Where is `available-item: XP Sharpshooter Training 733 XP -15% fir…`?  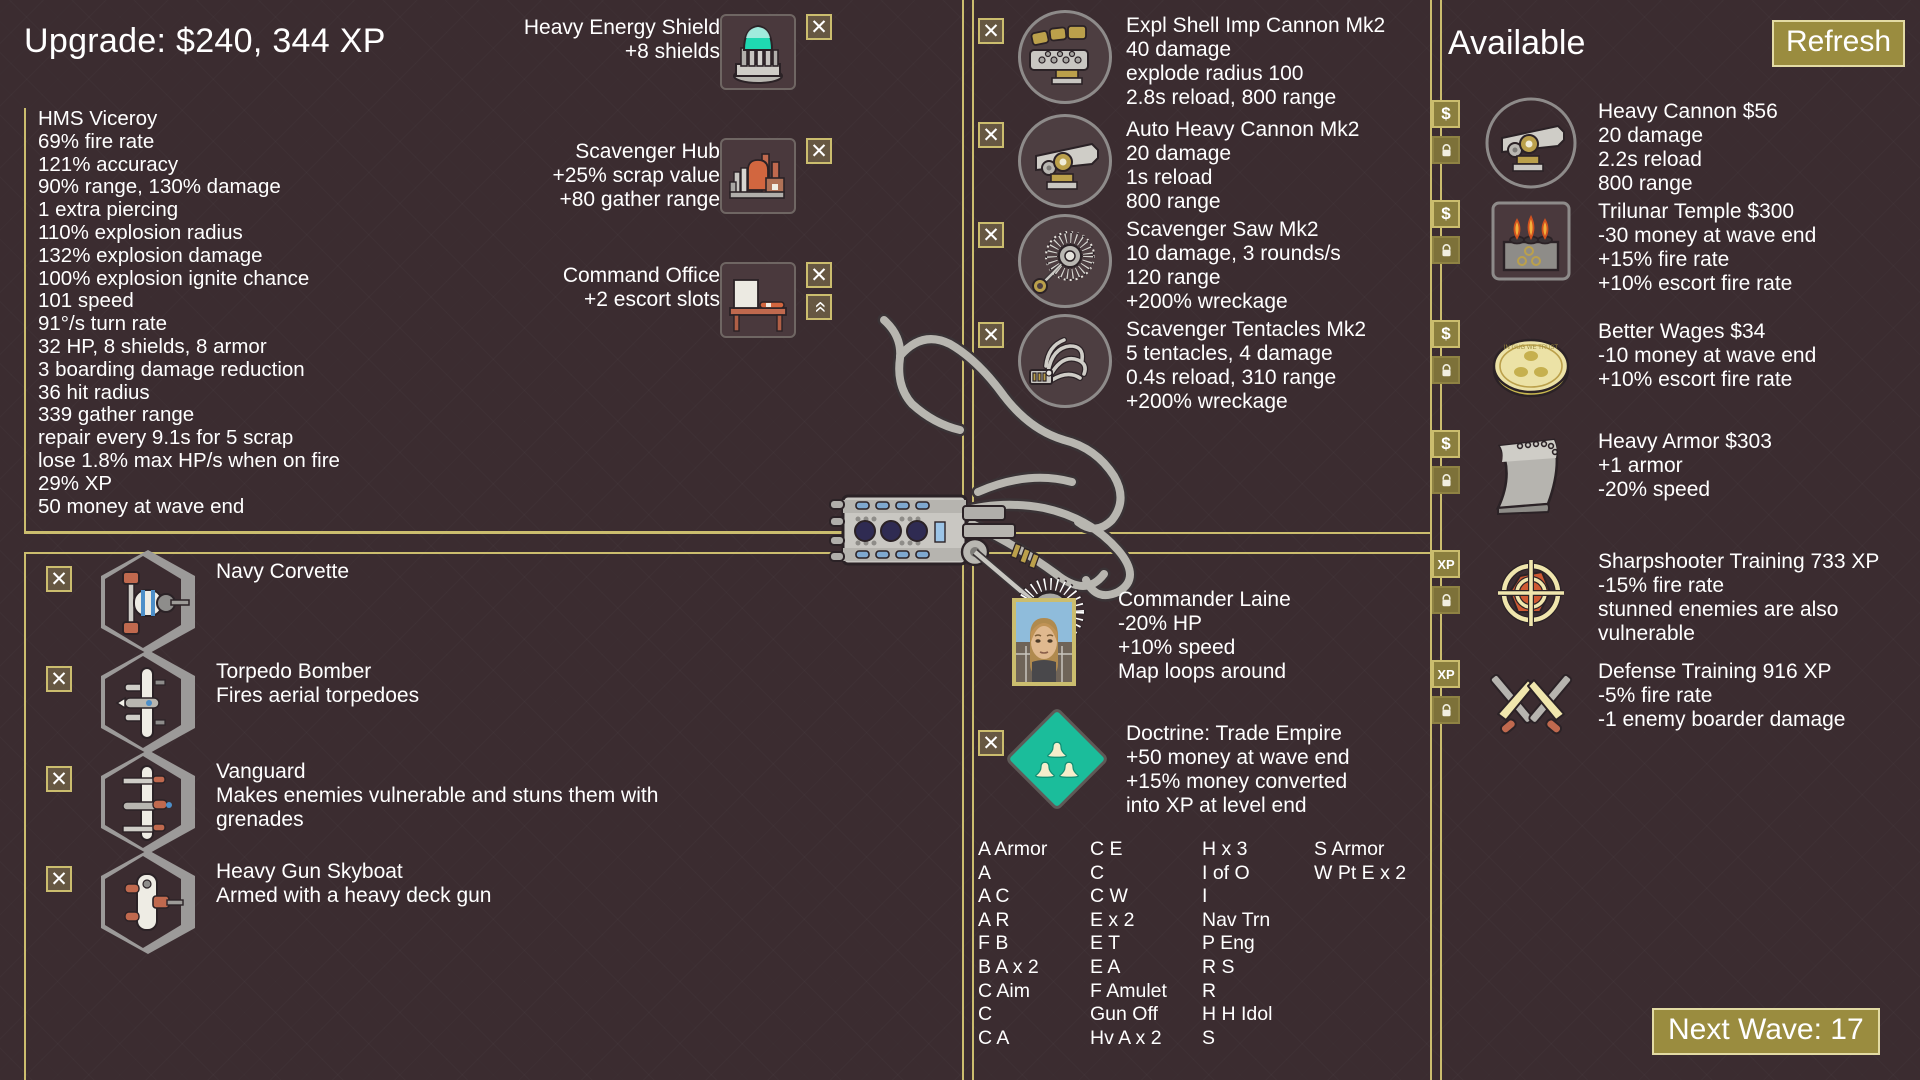 available-item: XP Sharpshooter Training 733 XP -15% fir… is located at coordinates (1676, 605).